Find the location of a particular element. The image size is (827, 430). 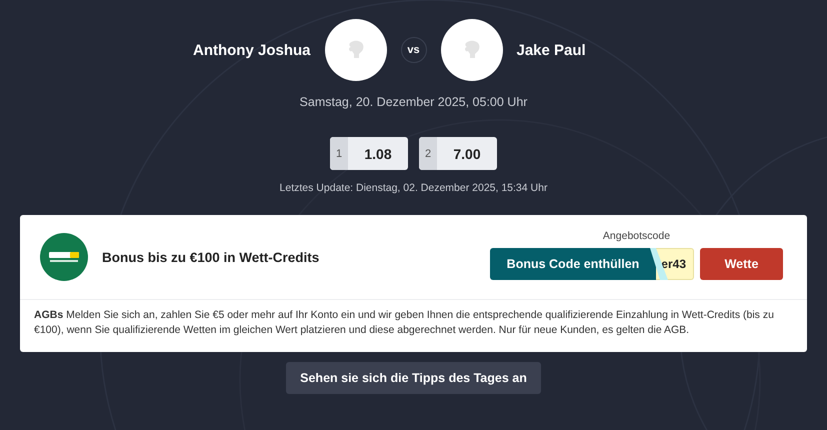

team-name: Jake Paul is located at coordinates (551, 50).